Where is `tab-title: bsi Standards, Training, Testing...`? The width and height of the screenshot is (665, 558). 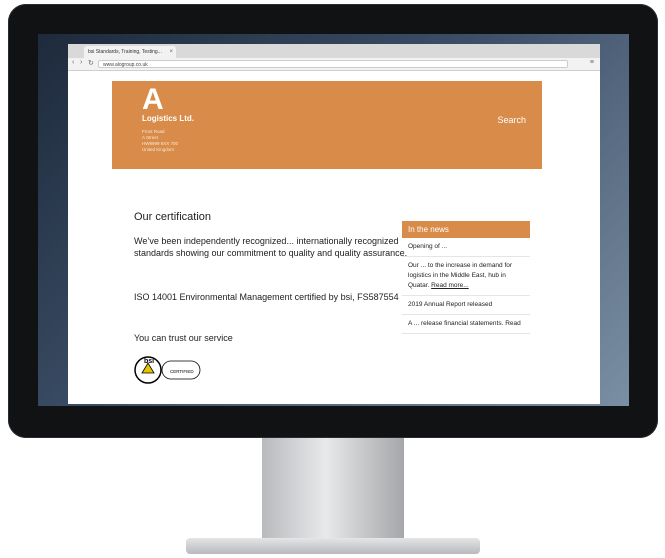
tab-title: bsi Standards, Training, Testing... is located at coordinates (125, 52).